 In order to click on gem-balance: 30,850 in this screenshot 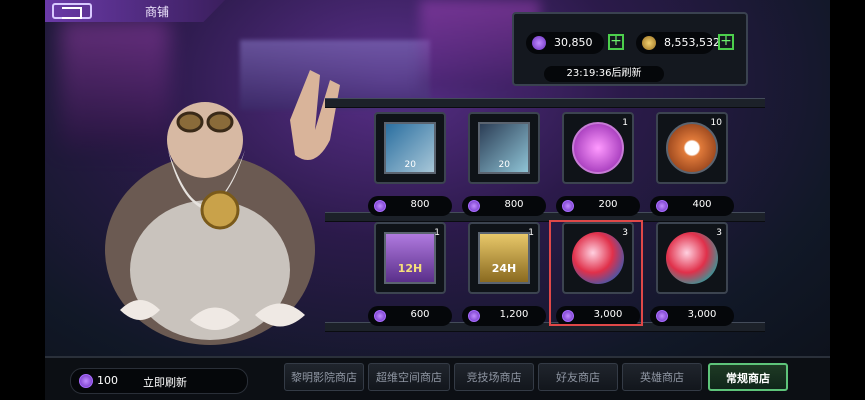, I will do `click(565, 43)`.